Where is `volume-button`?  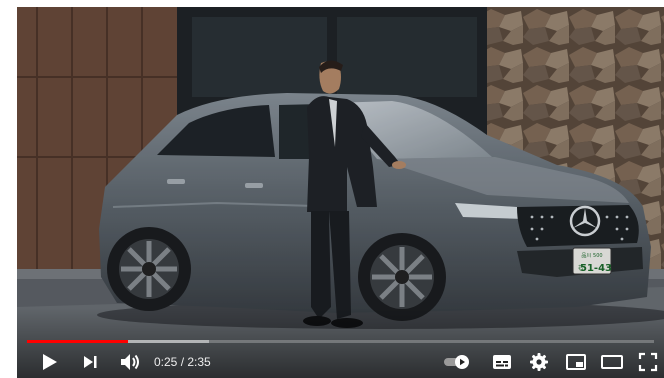
volume-button is located at coordinates (130, 362).